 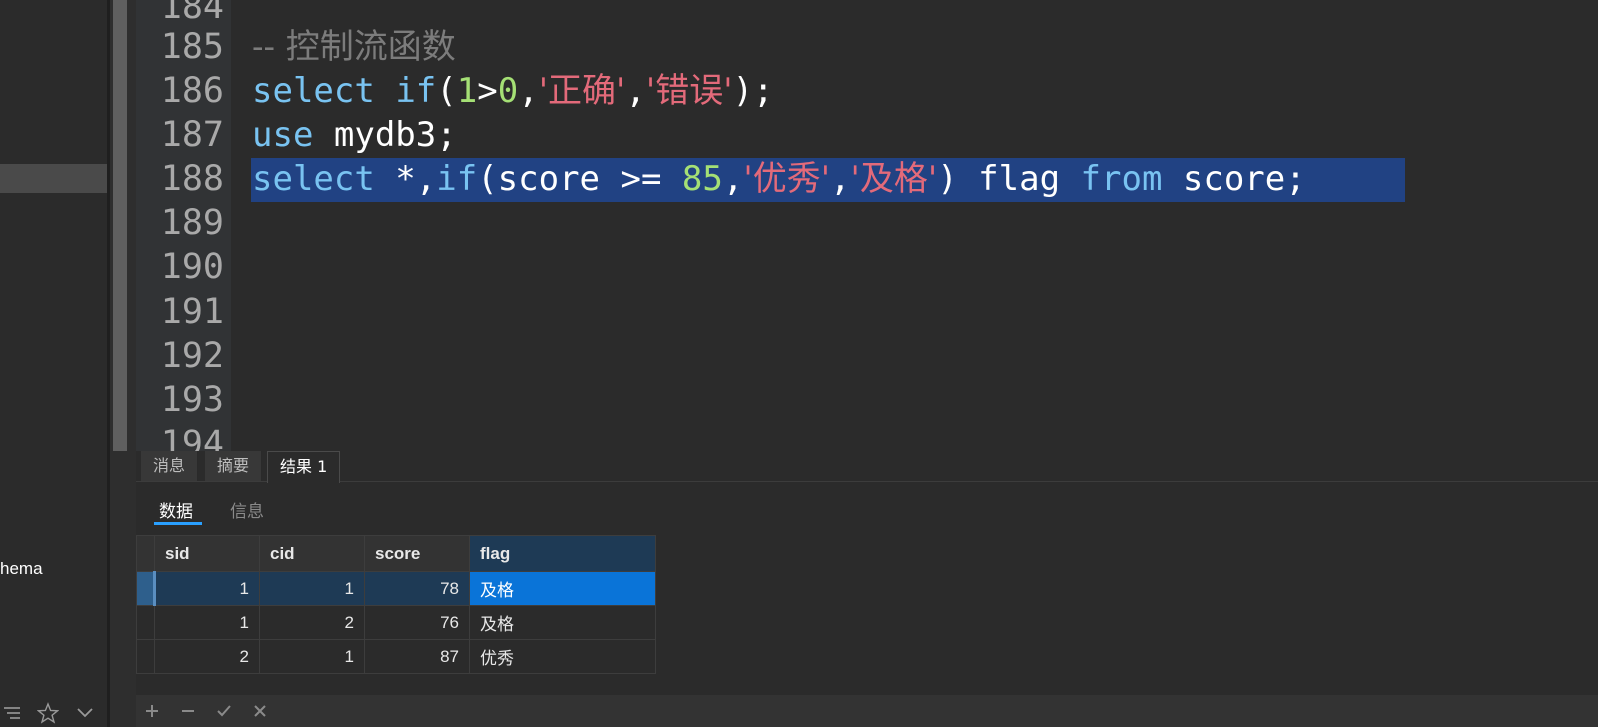 What do you see at coordinates (192, 267) in the screenshot?
I see `line-number: 190` at bounding box center [192, 267].